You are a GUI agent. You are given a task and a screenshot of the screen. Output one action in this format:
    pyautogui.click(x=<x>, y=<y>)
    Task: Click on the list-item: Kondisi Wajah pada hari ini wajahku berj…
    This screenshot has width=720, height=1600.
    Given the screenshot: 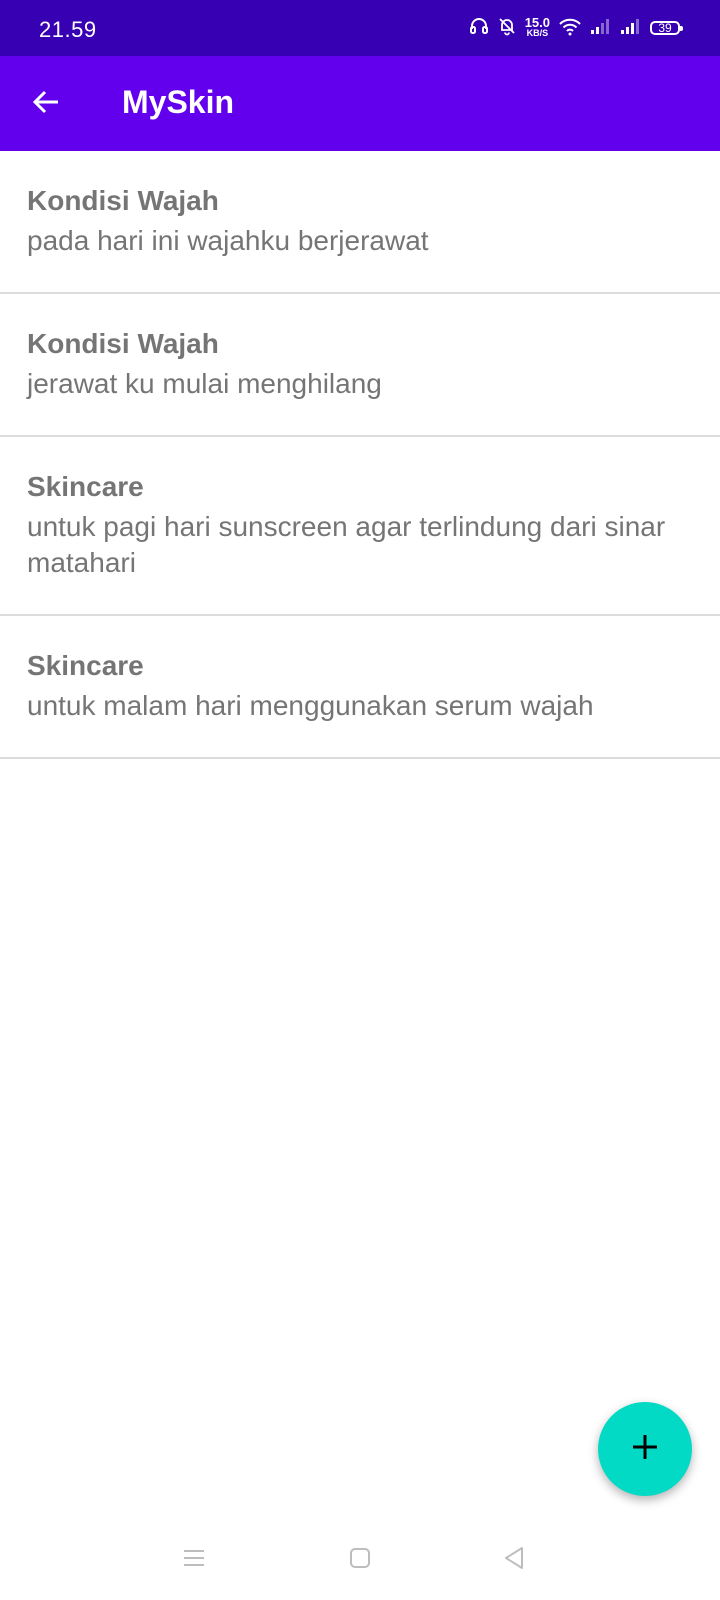 What is the action you would take?
    pyautogui.click(x=360, y=222)
    